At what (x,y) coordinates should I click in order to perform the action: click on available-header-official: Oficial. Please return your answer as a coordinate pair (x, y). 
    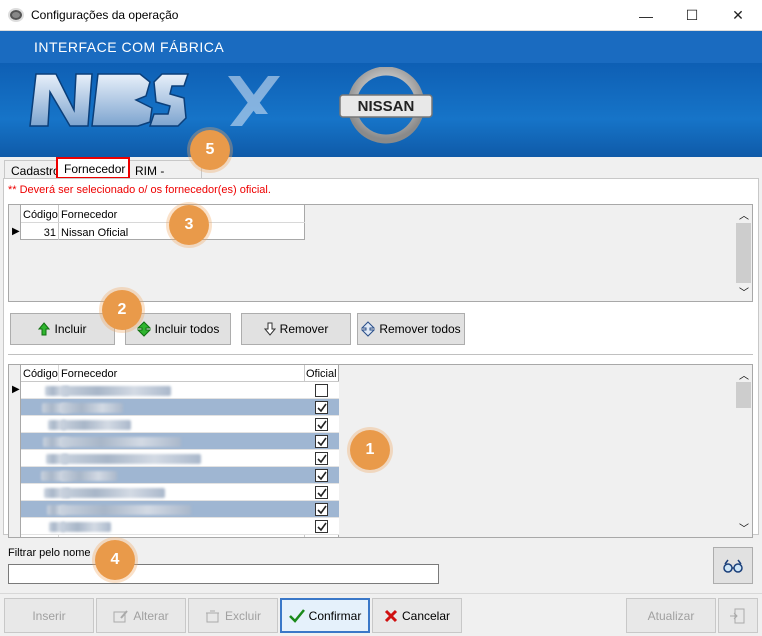
    Looking at the image, I should click on (321, 374).